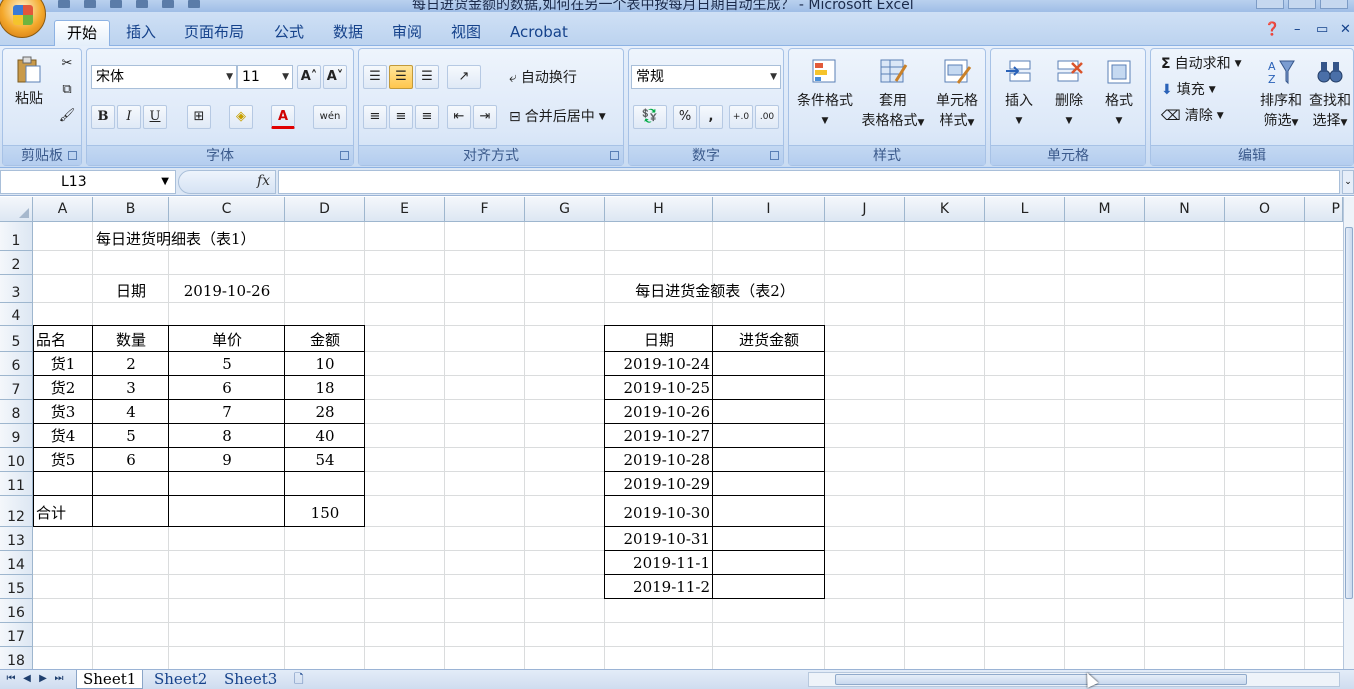 The image size is (1354, 689). I want to click on first-sheet-icon: ⏮, so click(11, 679).